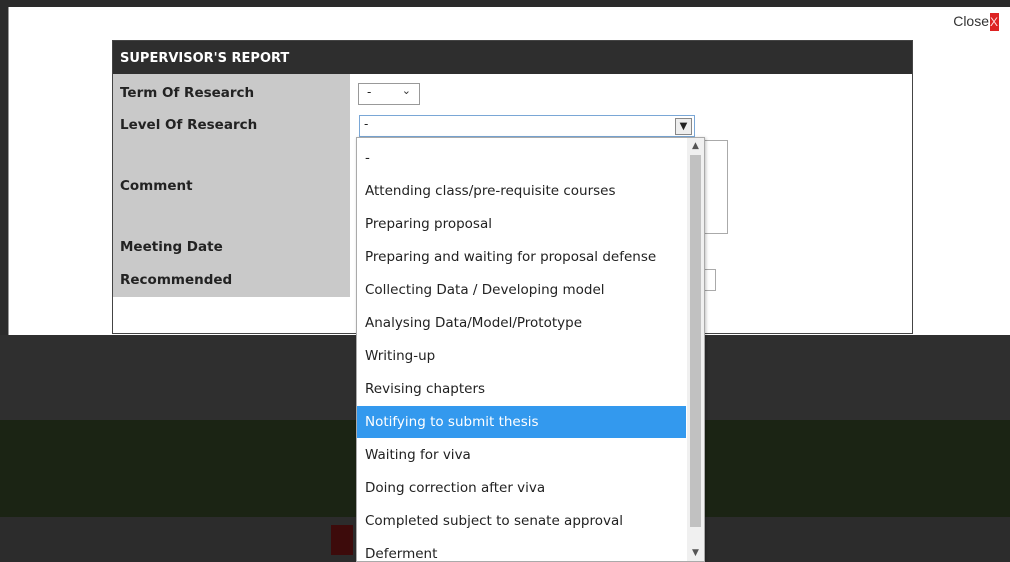 The width and height of the screenshot is (1010, 562). Describe the element at coordinates (521, 389) in the screenshot. I see `dropdown-option: Revising chapters` at that location.